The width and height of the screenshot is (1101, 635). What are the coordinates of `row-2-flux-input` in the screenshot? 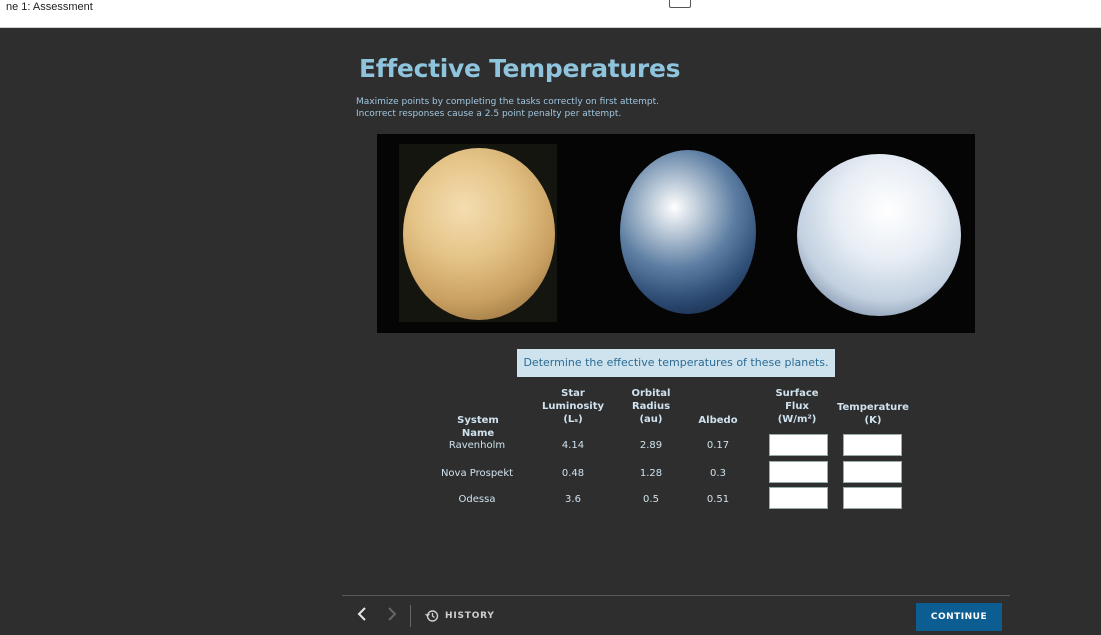 It's located at (798, 472).